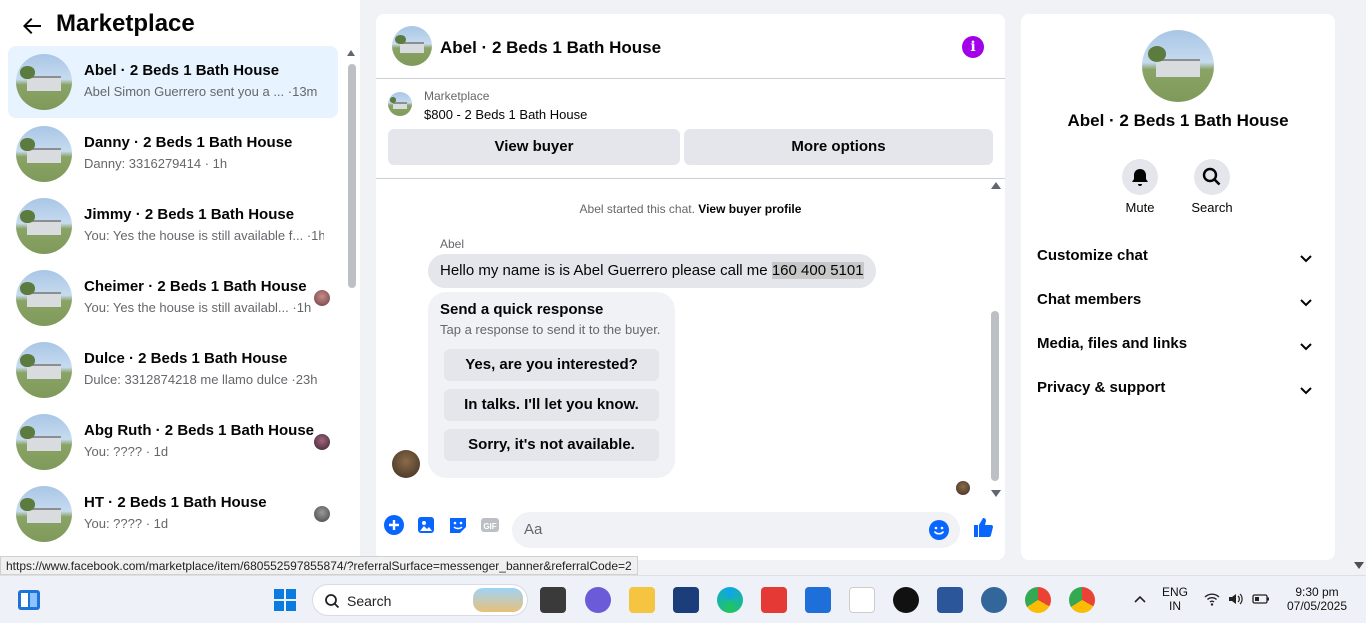 The width and height of the screenshot is (1366, 623). I want to click on microsoft-store-icon, so click(818, 600).